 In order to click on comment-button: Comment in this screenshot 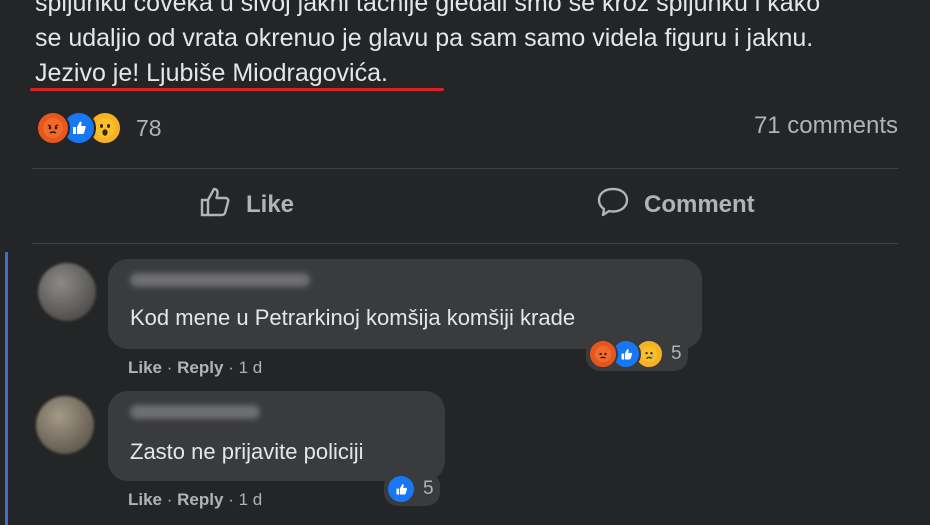, I will do `click(675, 205)`.